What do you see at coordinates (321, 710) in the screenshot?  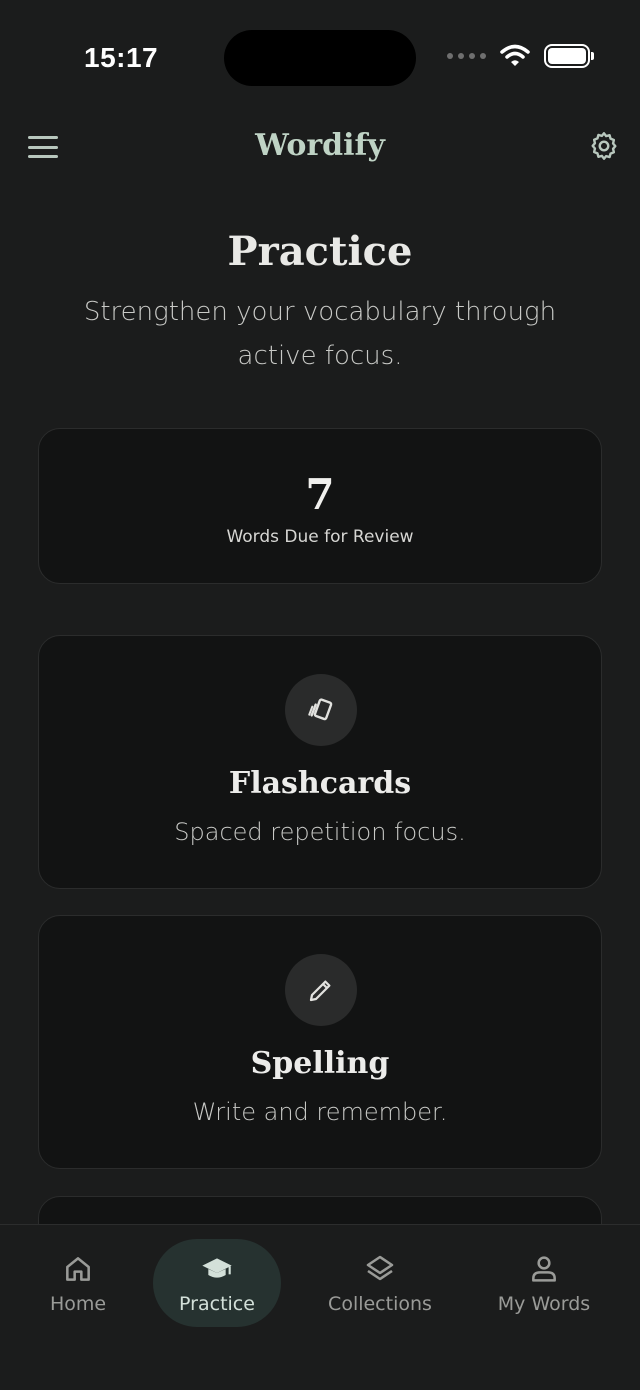 I see `cards-icon` at bounding box center [321, 710].